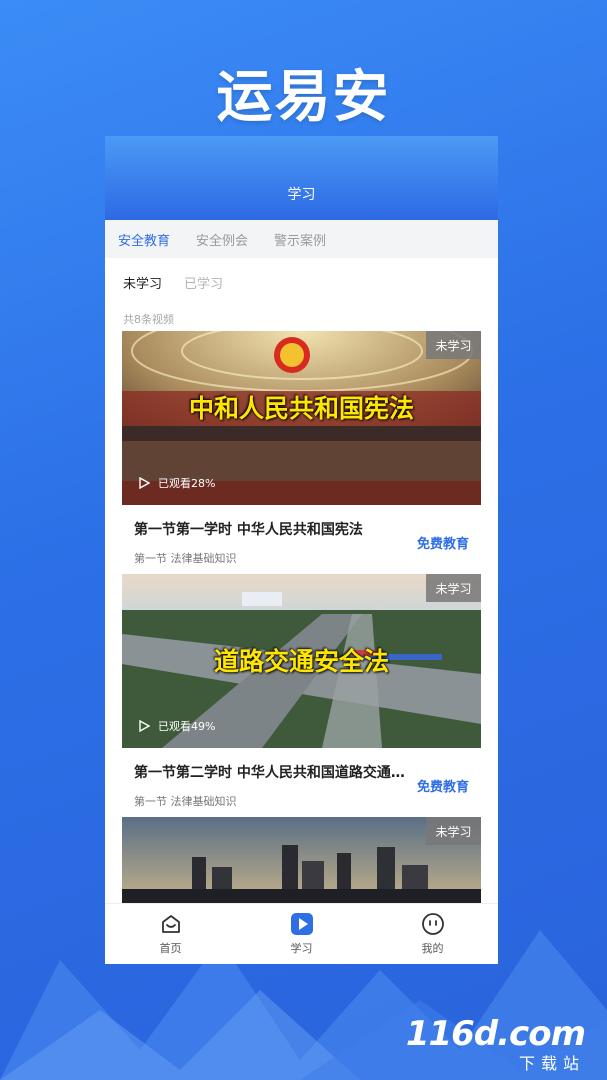  I want to click on video-thumbnail: 未学习 道路交通安全法 已观看49%, so click(301, 661).